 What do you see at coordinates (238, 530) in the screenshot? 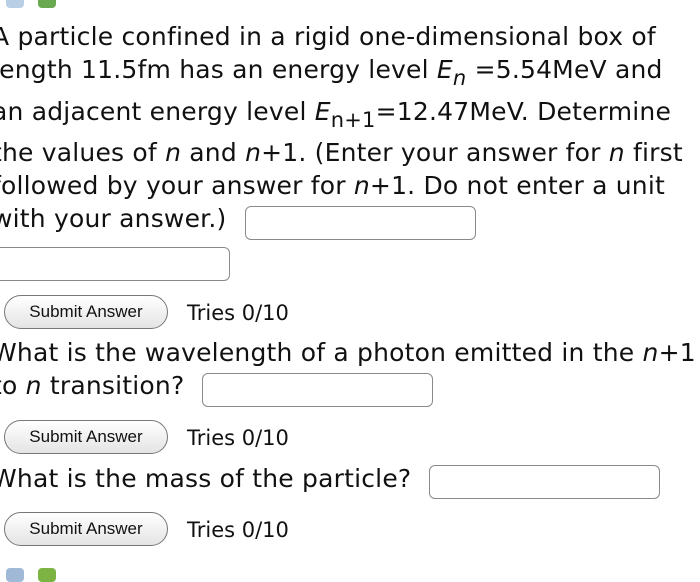
I see `tries-count-3: Tries 0/10` at bounding box center [238, 530].